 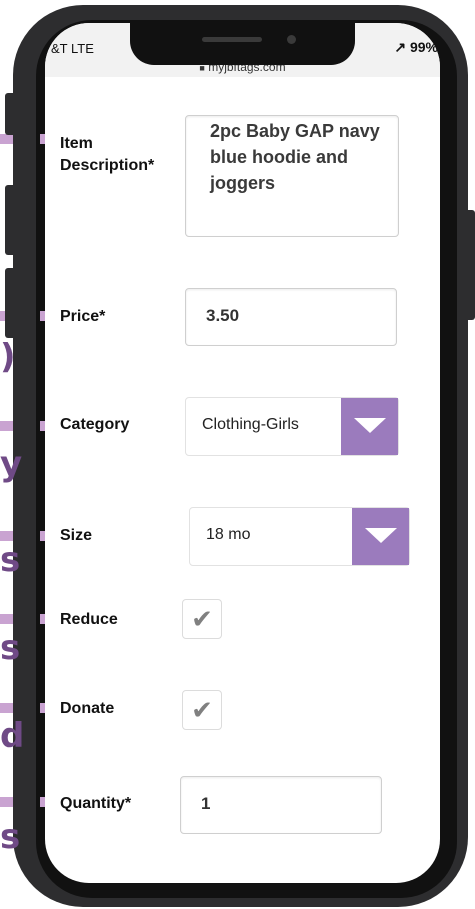 What do you see at coordinates (89, 619) in the screenshot?
I see `reduce-label: Reduce` at bounding box center [89, 619].